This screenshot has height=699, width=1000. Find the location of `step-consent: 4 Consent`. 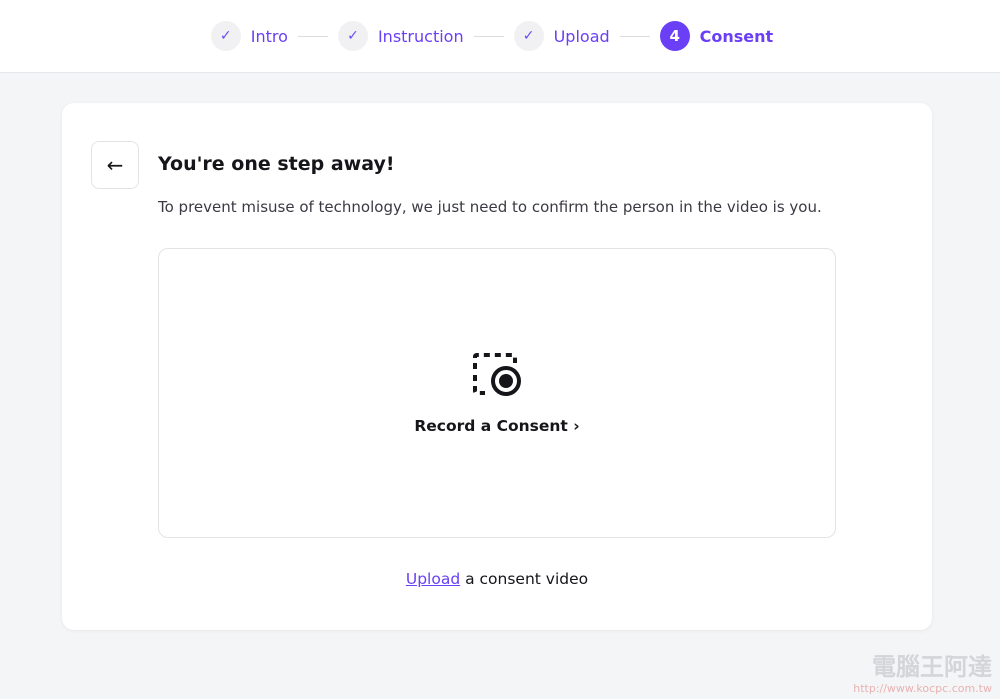

step-consent: 4 Consent is located at coordinates (716, 36).